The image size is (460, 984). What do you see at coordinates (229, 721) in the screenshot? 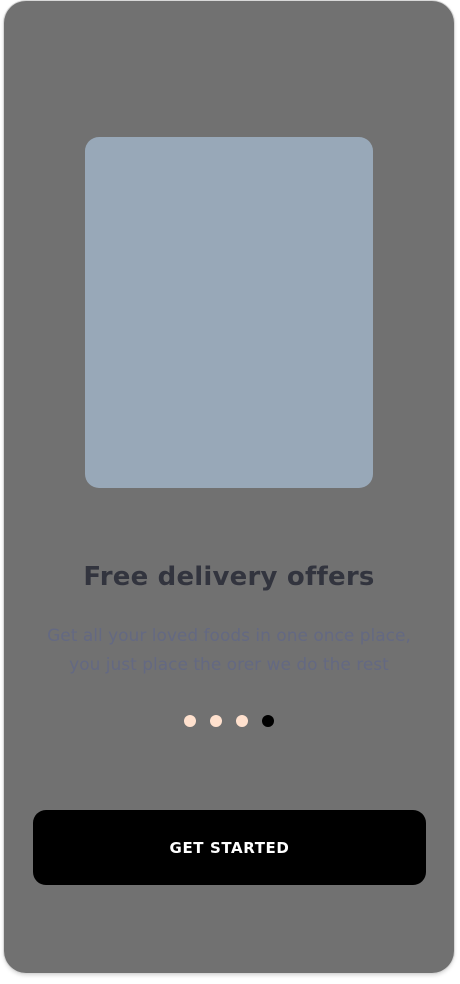
I see `page-indicator` at bounding box center [229, 721].